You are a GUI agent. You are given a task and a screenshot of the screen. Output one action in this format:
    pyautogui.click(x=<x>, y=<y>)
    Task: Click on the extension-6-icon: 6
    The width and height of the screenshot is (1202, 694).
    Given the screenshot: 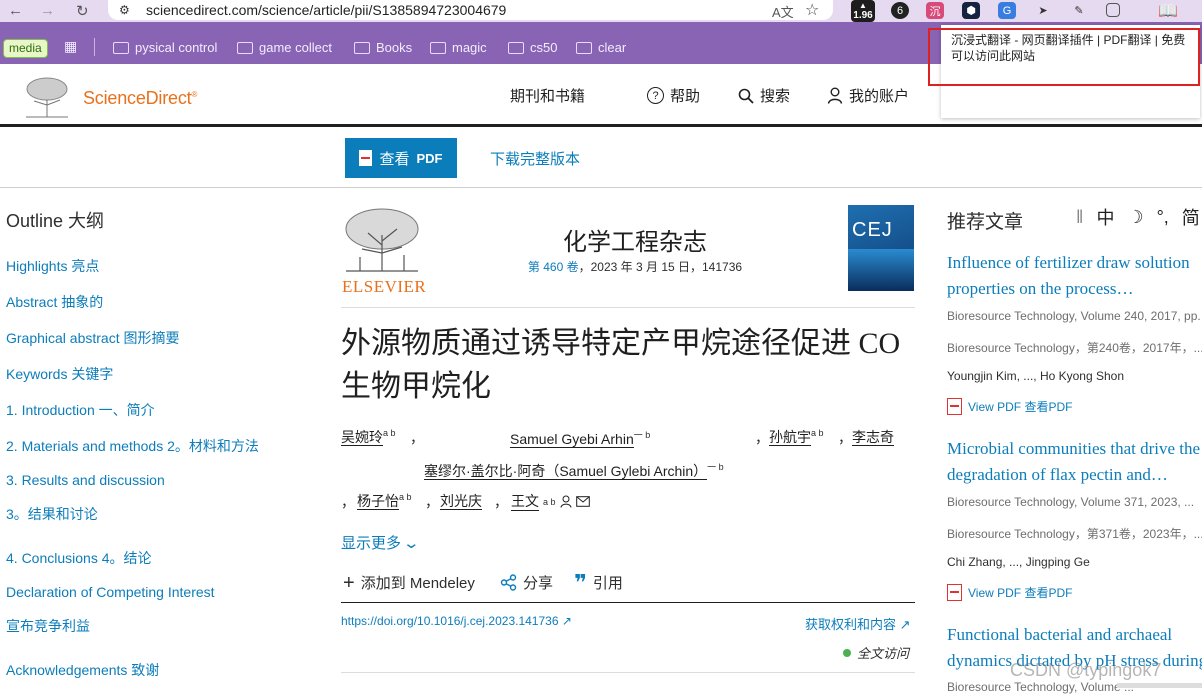 What is the action you would take?
    pyautogui.click(x=900, y=10)
    